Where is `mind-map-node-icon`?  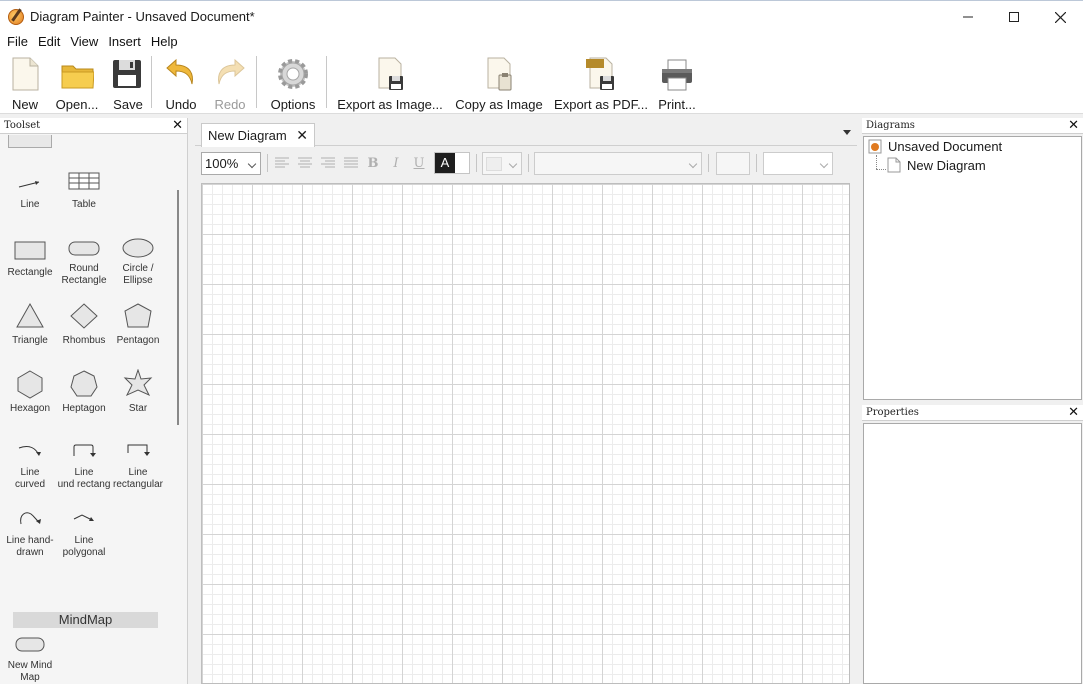
mind-map-node-icon is located at coordinates (30, 644).